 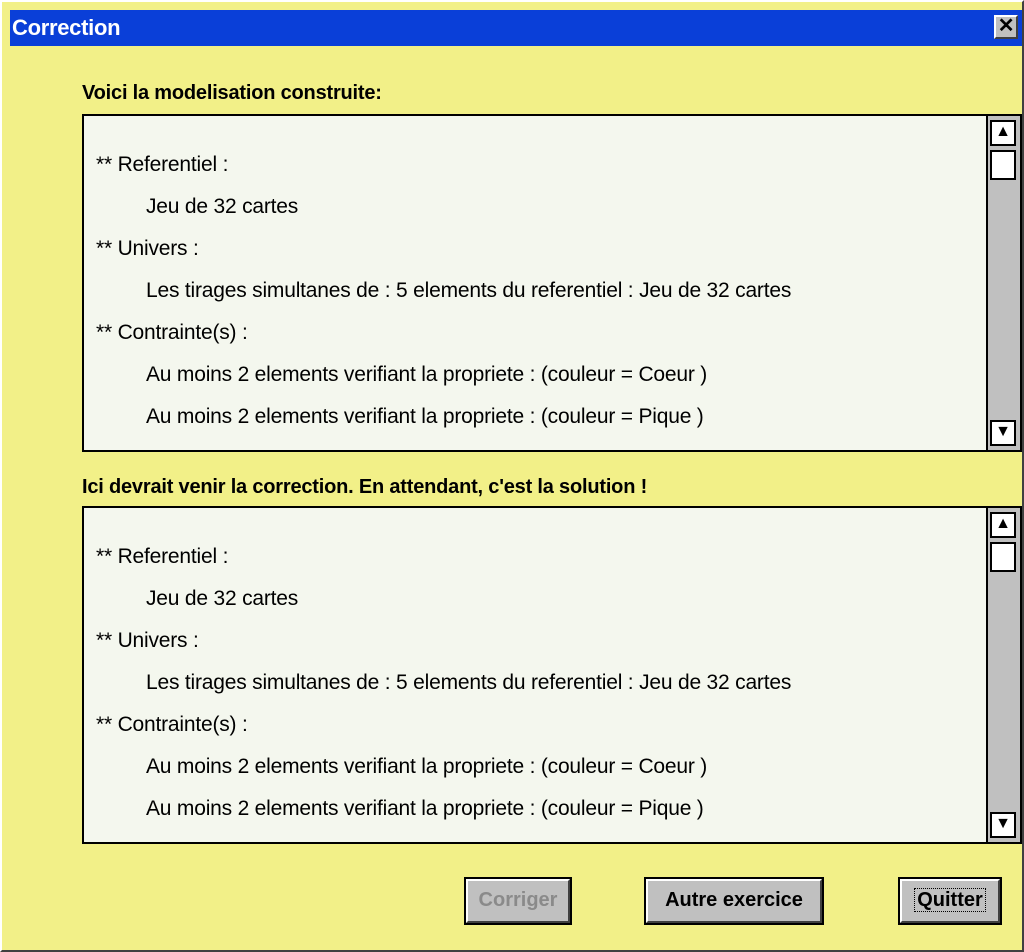 I want to click on window-title: Correction, so click(x=66, y=27).